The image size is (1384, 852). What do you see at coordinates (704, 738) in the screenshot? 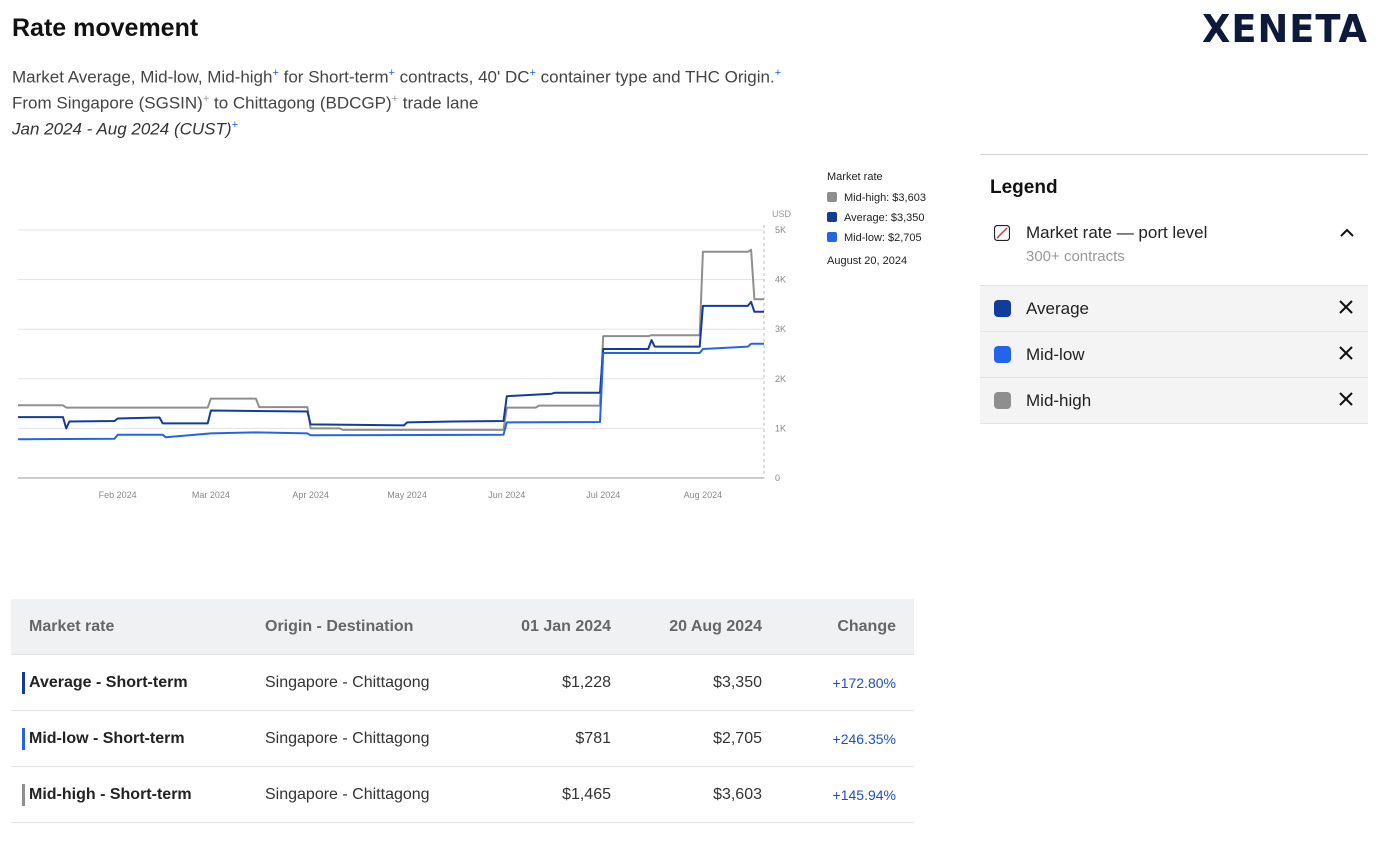
I see `cell-end-value: $2,705` at bounding box center [704, 738].